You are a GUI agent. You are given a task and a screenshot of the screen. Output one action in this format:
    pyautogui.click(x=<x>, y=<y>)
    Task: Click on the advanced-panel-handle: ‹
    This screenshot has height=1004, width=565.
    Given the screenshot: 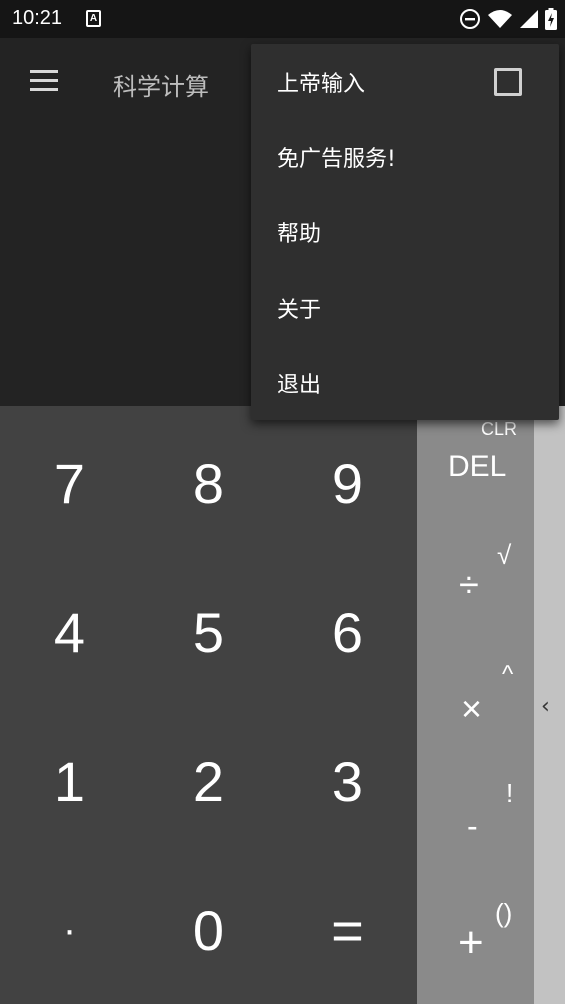 What is the action you would take?
    pyautogui.click(x=549, y=705)
    